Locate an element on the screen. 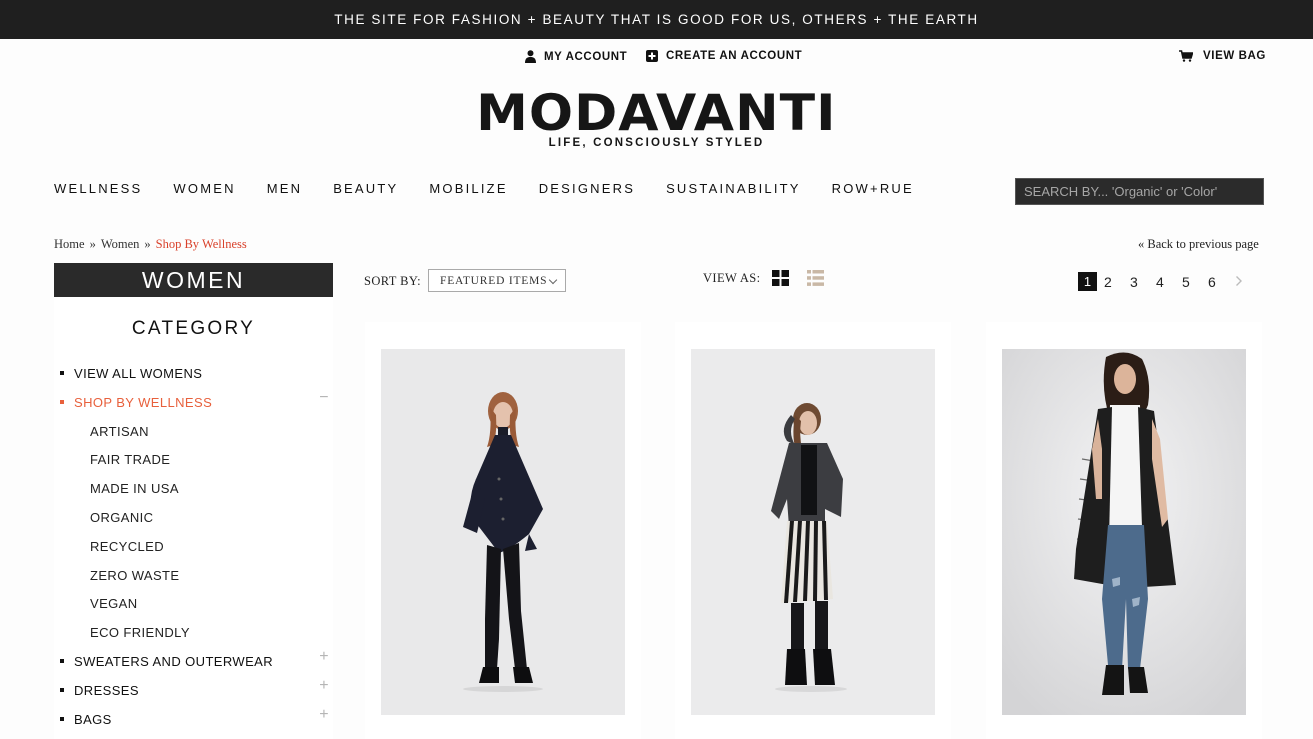 The height and width of the screenshot is (739, 1313). breadcrumb-current: Shop By Wellness is located at coordinates (201, 244).